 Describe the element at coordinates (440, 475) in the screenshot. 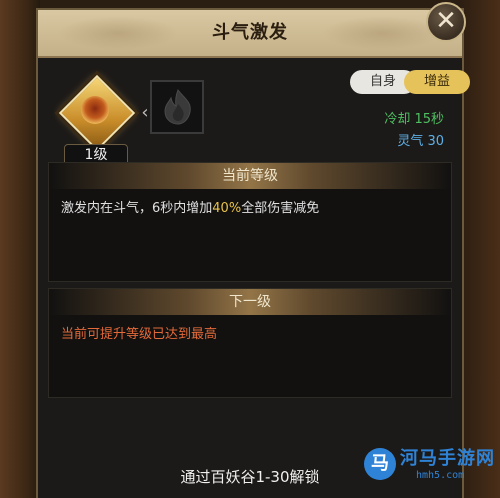

I see `watermark-url: hmh5.com` at that location.